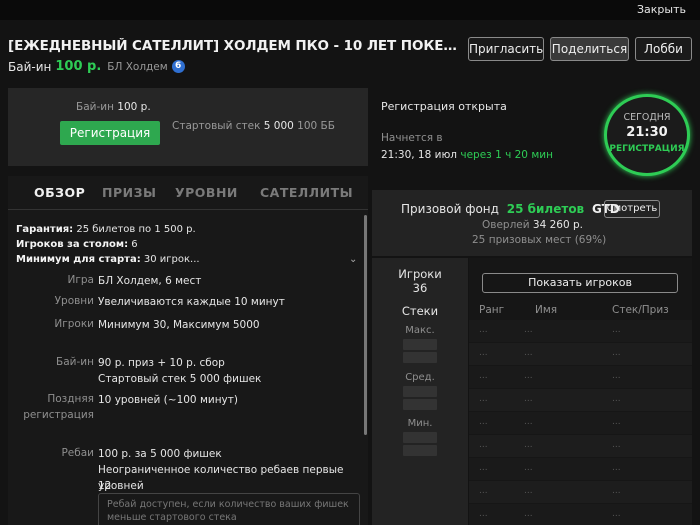  What do you see at coordinates (316, 126) in the screenshot?
I see `stack-bb: 100 ББ` at bounding box center [316, 126].